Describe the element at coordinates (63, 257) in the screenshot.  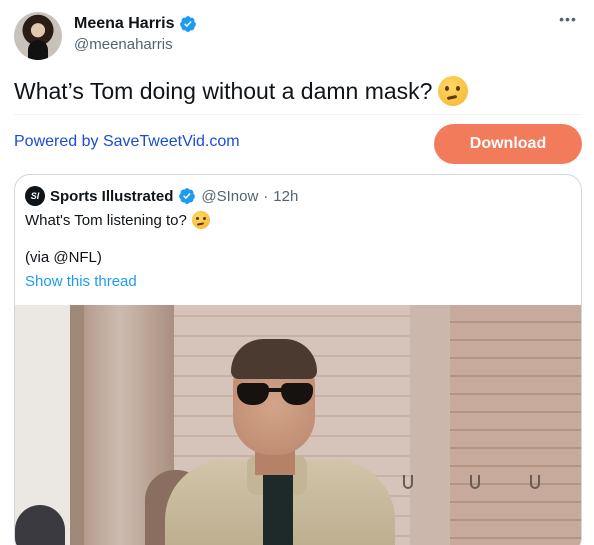
I see `quoted-tweet-via: (via @NFL)` at that location.